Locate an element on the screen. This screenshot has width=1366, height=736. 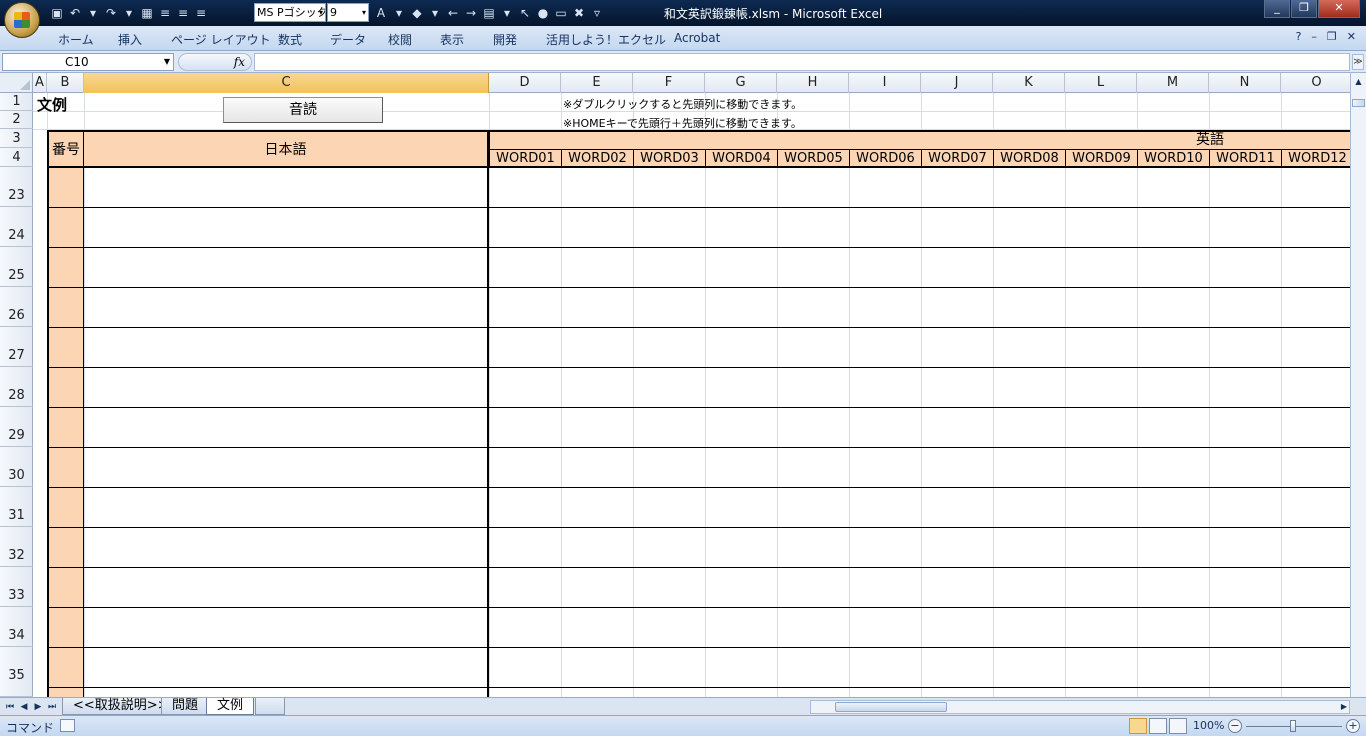
scroll-right-icon: ▶ is located at coordinates (1344, 707).